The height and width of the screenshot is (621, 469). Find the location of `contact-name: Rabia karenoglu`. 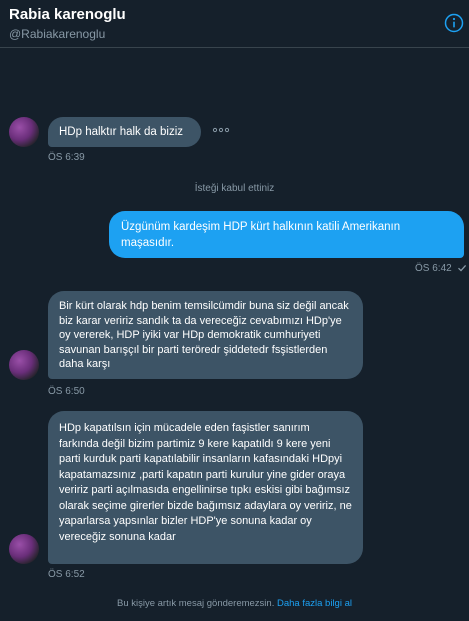

contact-name: Rabia karenoglu is located at coordinates (67, 14).